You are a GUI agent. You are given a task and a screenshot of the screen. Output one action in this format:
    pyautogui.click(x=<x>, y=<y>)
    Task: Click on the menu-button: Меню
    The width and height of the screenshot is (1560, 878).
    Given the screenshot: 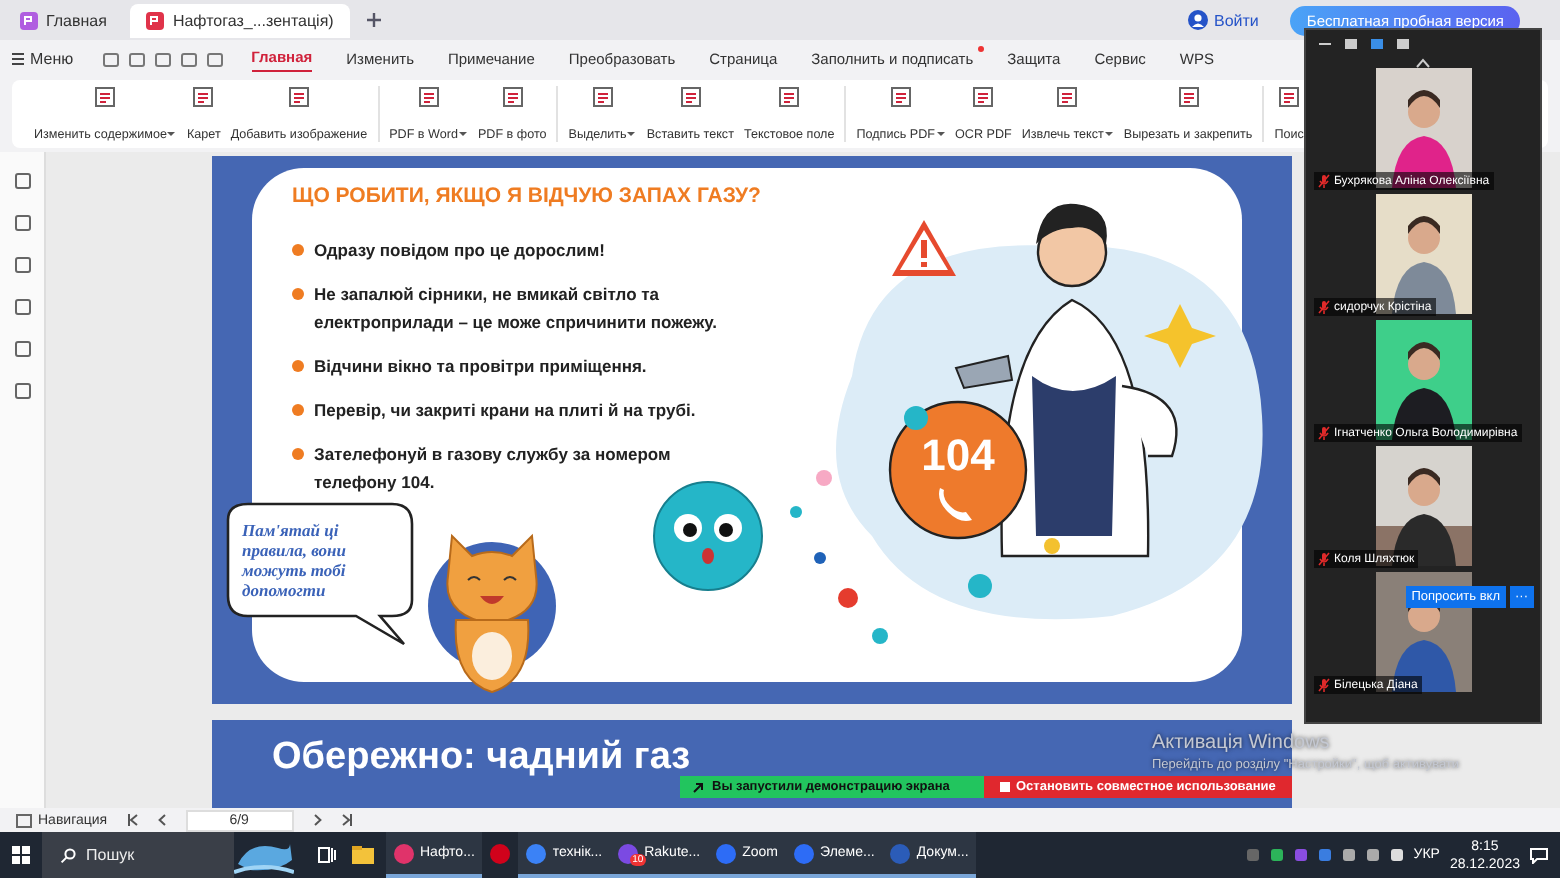 What is the action you would take?
    pyautogui.click(x=43, y=58)
    